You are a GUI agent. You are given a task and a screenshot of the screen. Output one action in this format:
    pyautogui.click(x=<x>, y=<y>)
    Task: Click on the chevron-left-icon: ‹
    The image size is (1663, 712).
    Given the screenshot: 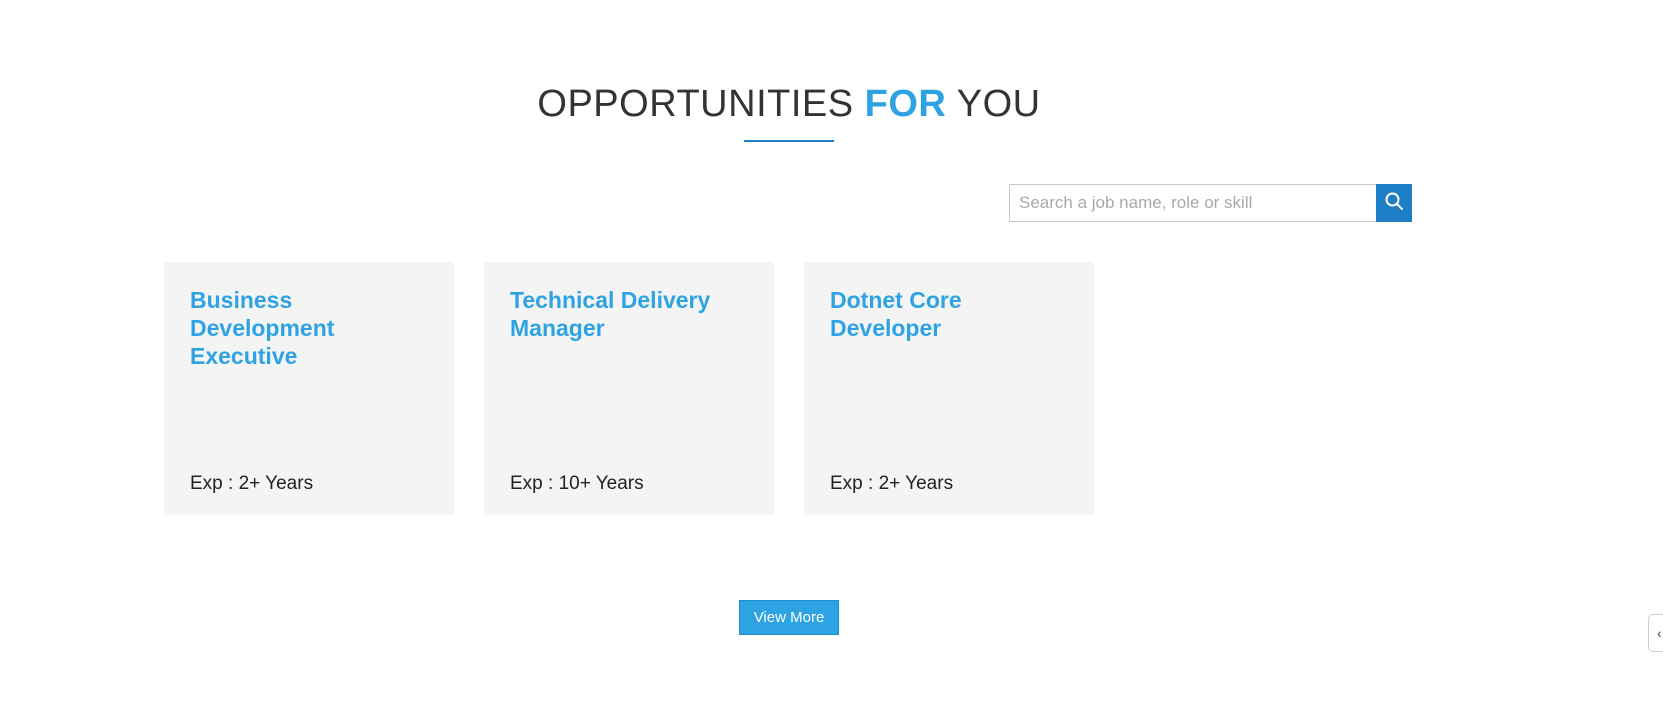 What is the action you would take?
    pyautogui.click(x=1659, y=633)
    